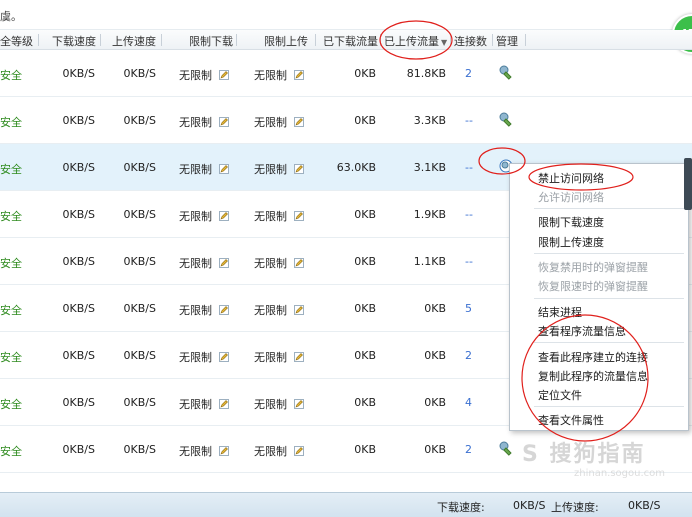 This screenshot has width=692, height=517. What do you see at coordinates (560, 312) in the screenshot?
I see `menu-end-process: 结束进程` at bounding box center [560, 312].